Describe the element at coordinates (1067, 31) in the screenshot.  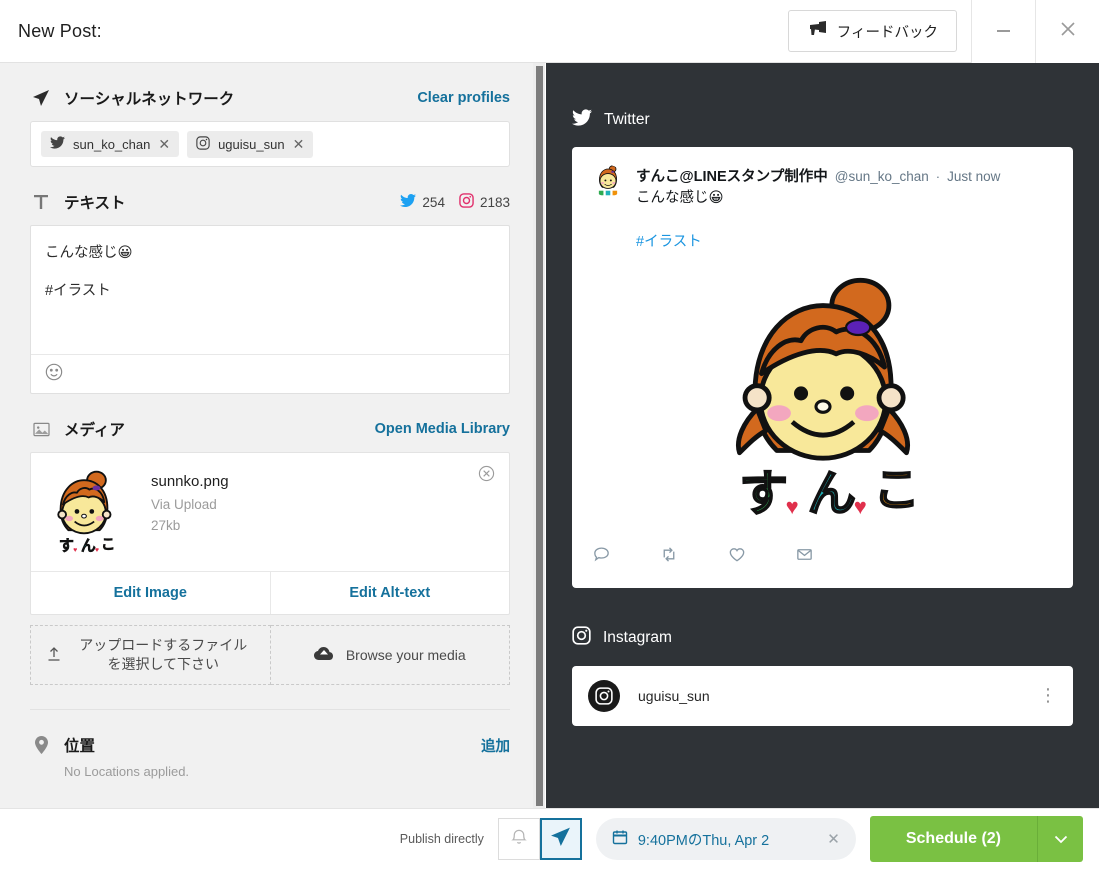
I see `close-button` at that location.